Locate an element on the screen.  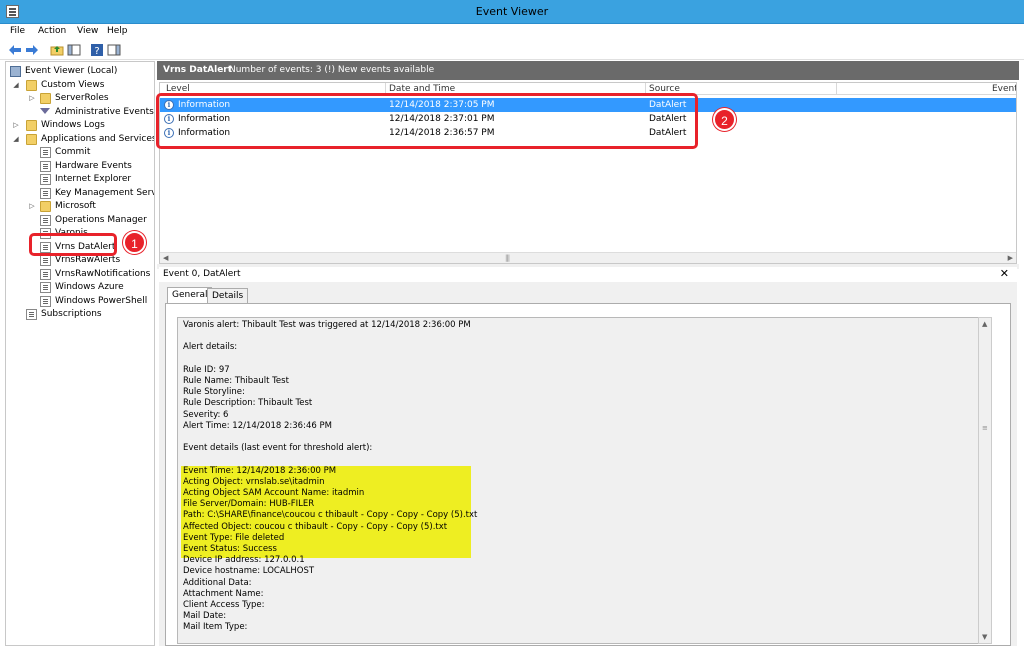
tree-item: Internet Explorer is located at coordinates (80, 179).